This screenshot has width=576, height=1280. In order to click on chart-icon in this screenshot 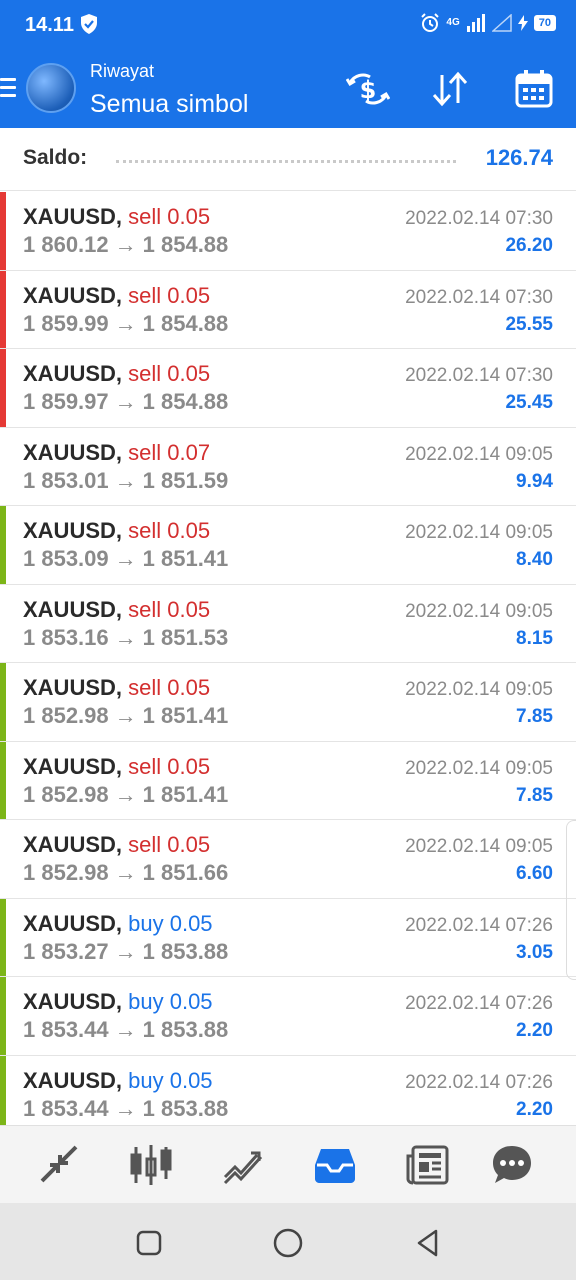, I will do `click(151, 1165)`.